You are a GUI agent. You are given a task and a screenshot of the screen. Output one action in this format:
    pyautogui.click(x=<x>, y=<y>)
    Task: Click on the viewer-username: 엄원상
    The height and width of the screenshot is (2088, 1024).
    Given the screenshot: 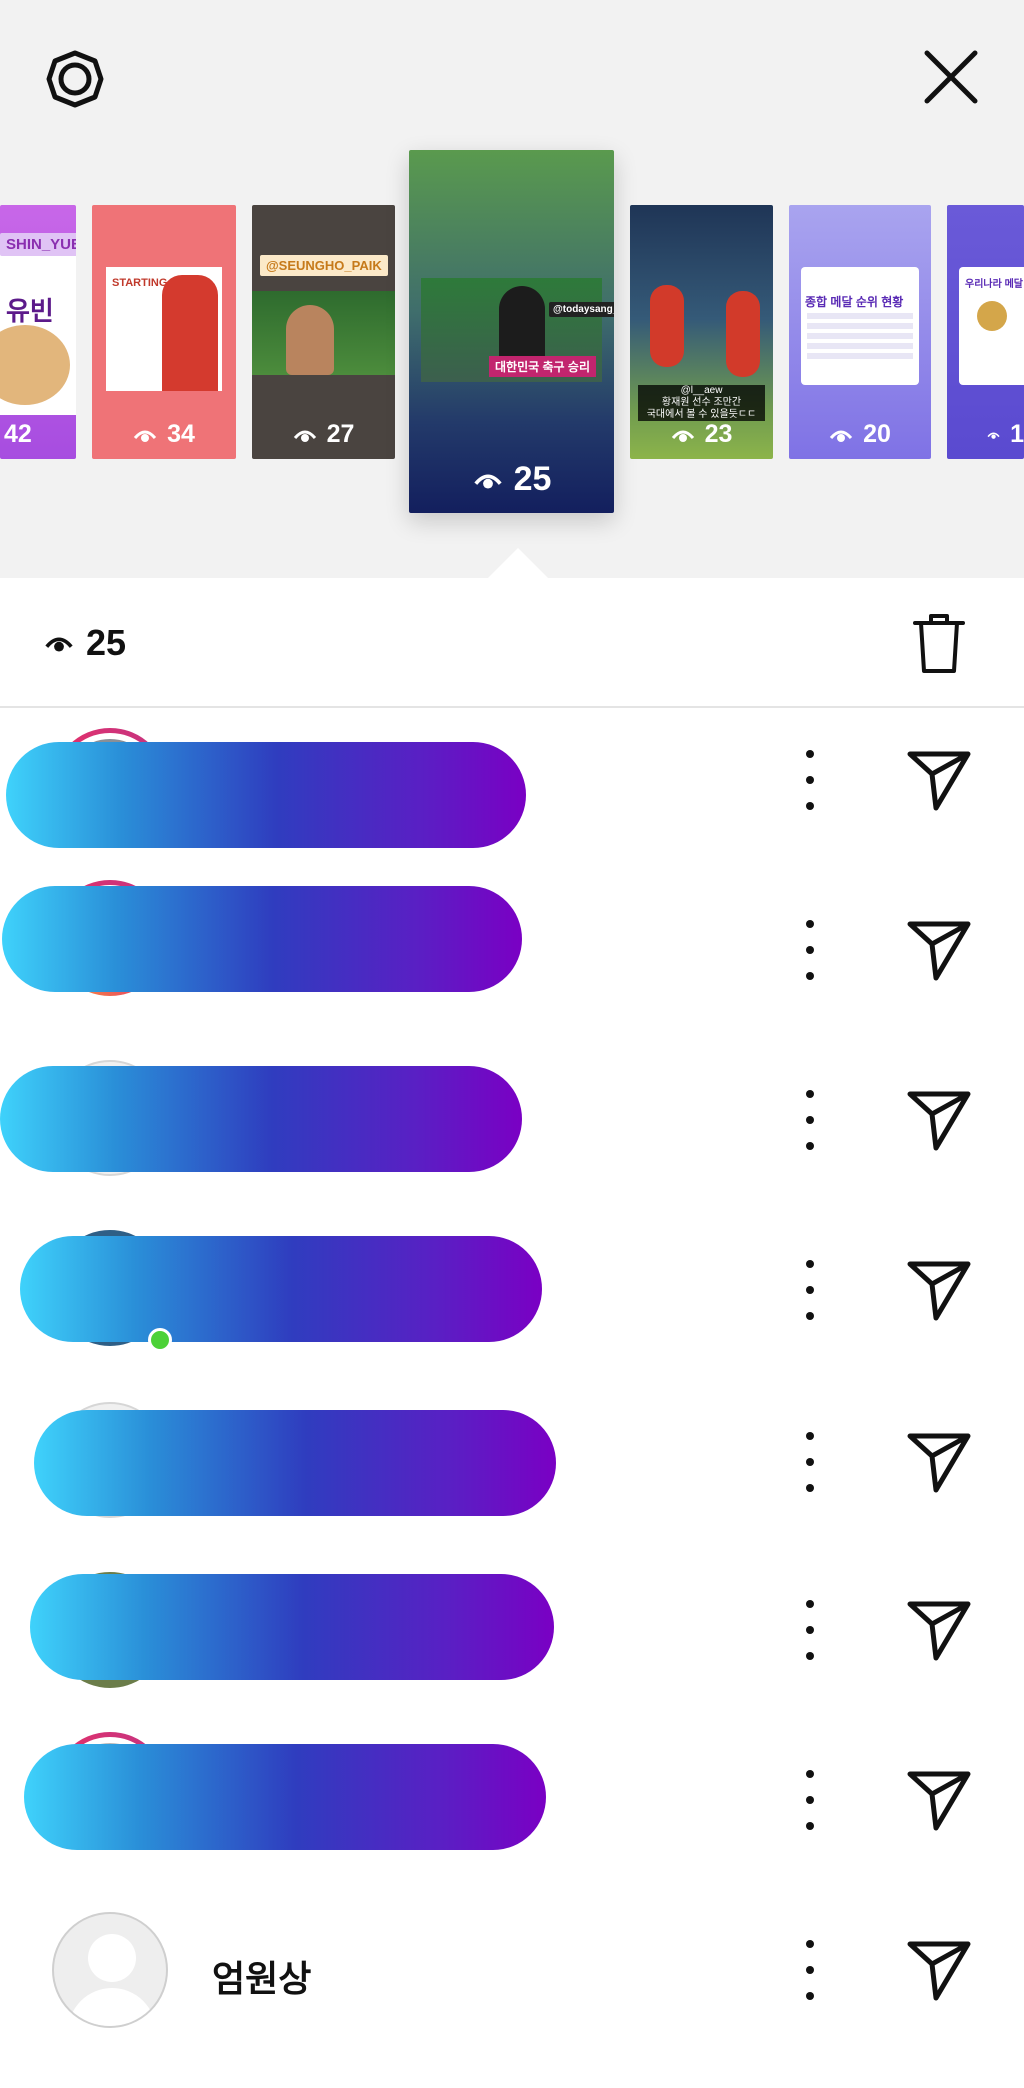 What is the action you would take?
    pyautogui.click(x=261, y=1976)
    